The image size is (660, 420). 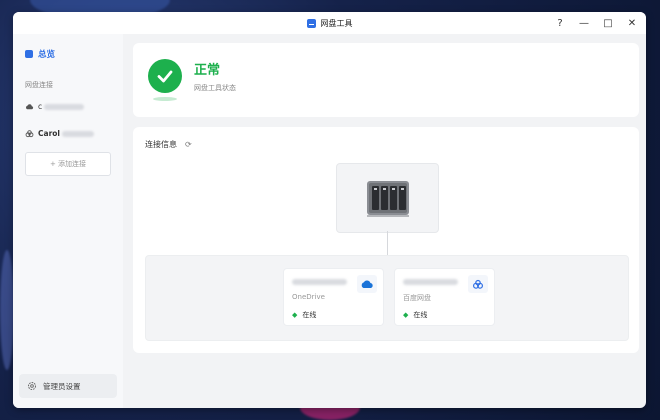 I want to click on sidebar-item-connection: c, so click(x=55, y=106).